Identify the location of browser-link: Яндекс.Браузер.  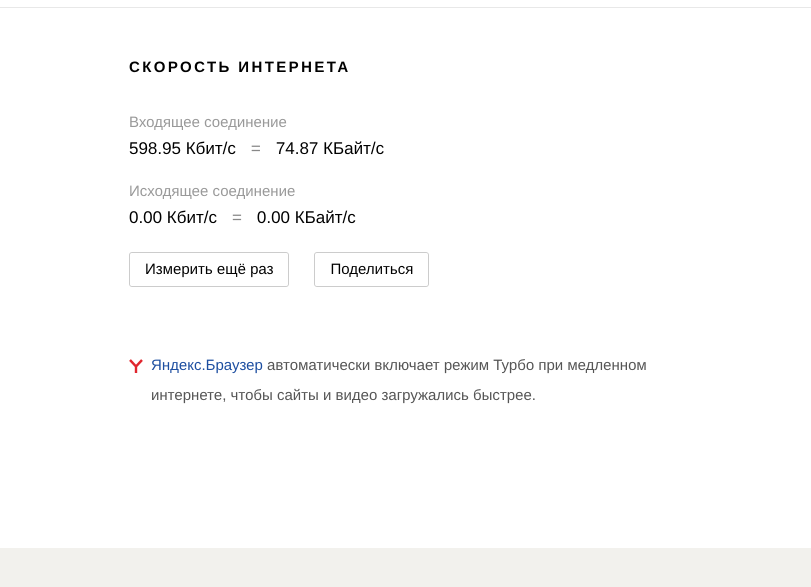
(207, 365).